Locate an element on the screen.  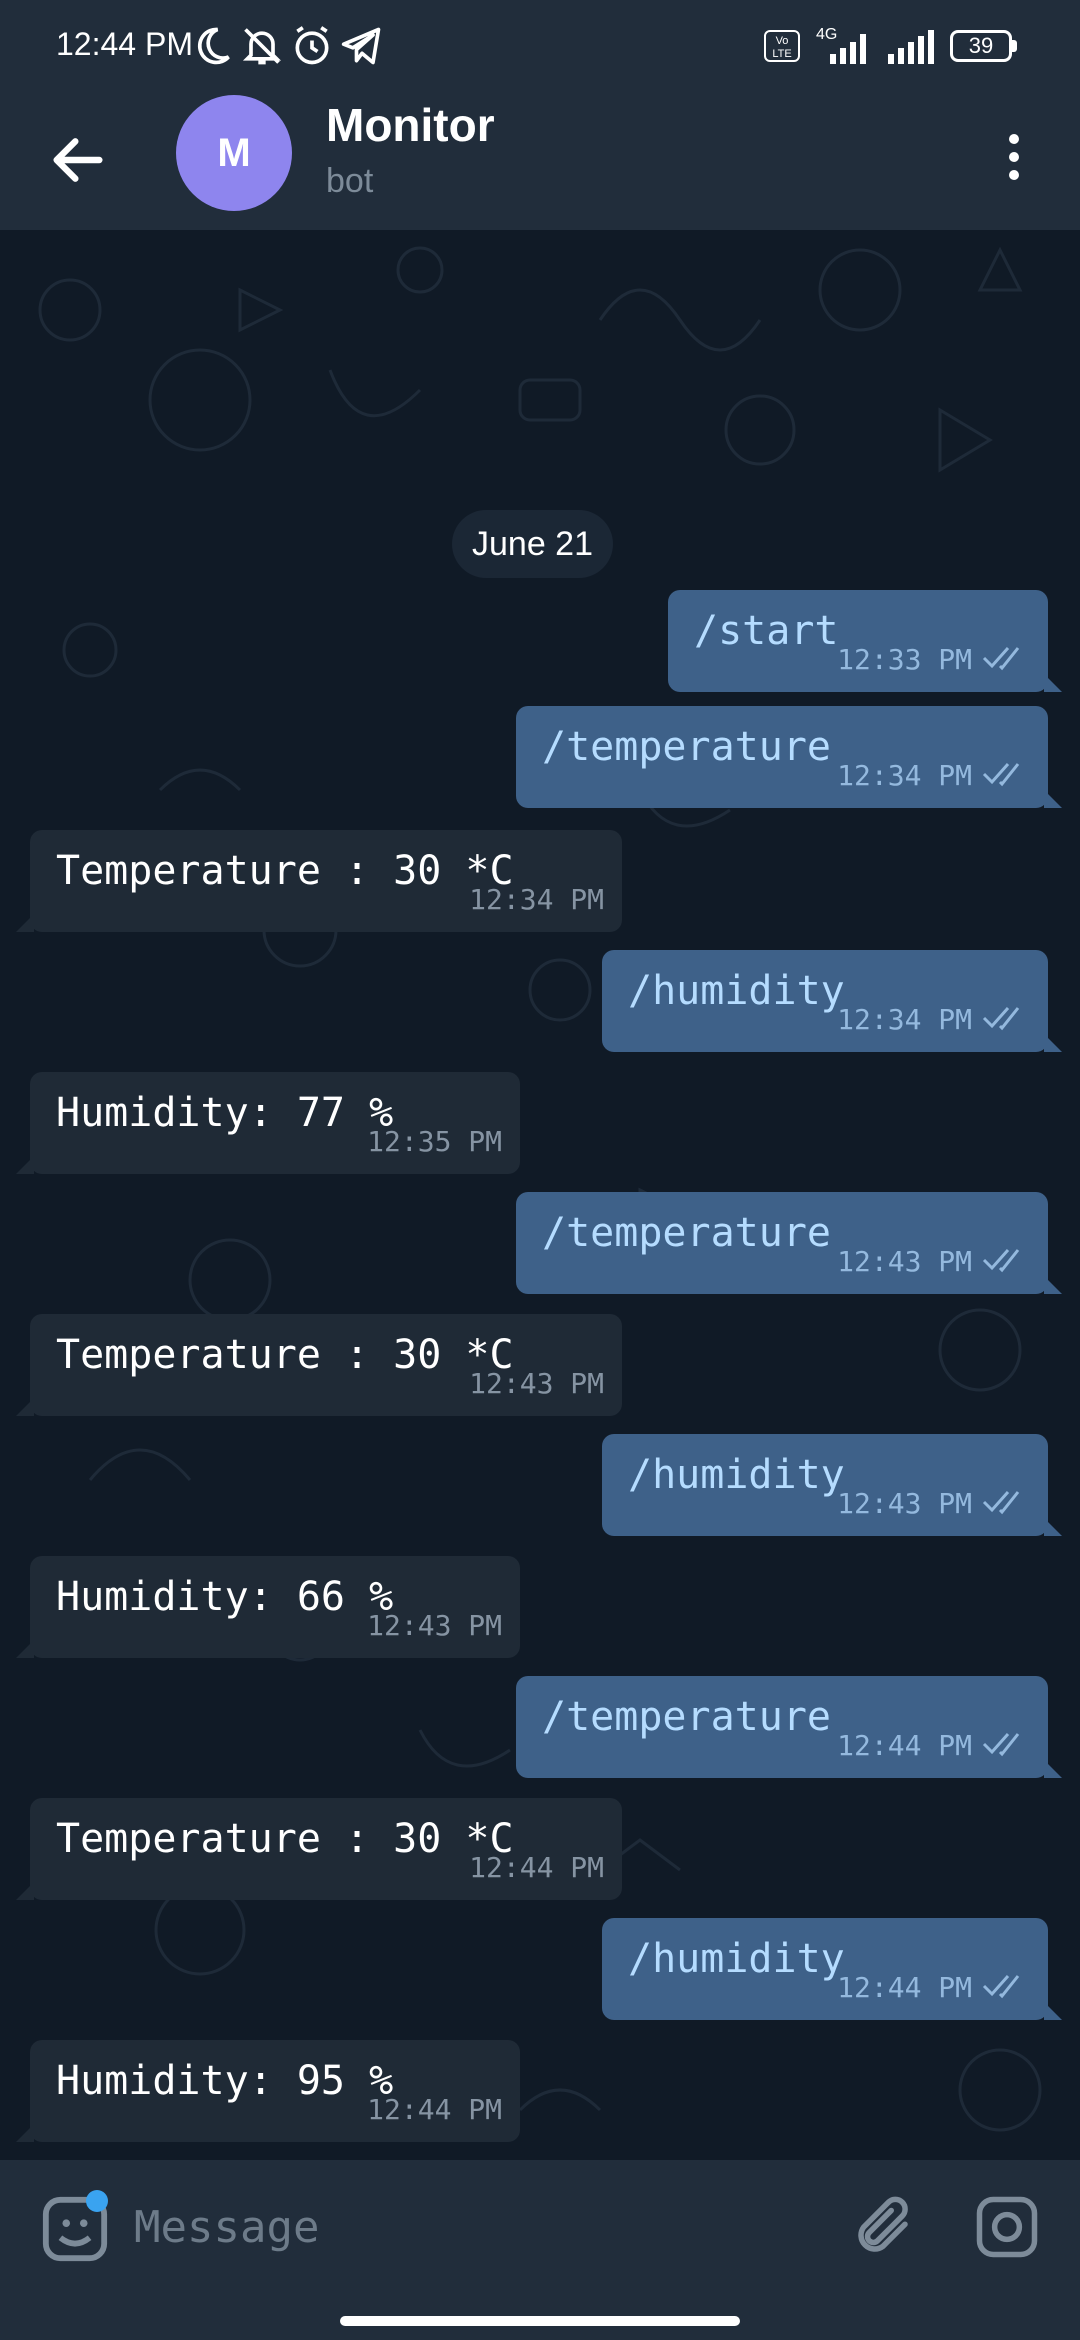
incoming-message: Humidity: 77 % 12:35 PM is located at coordinates (268, 1123).